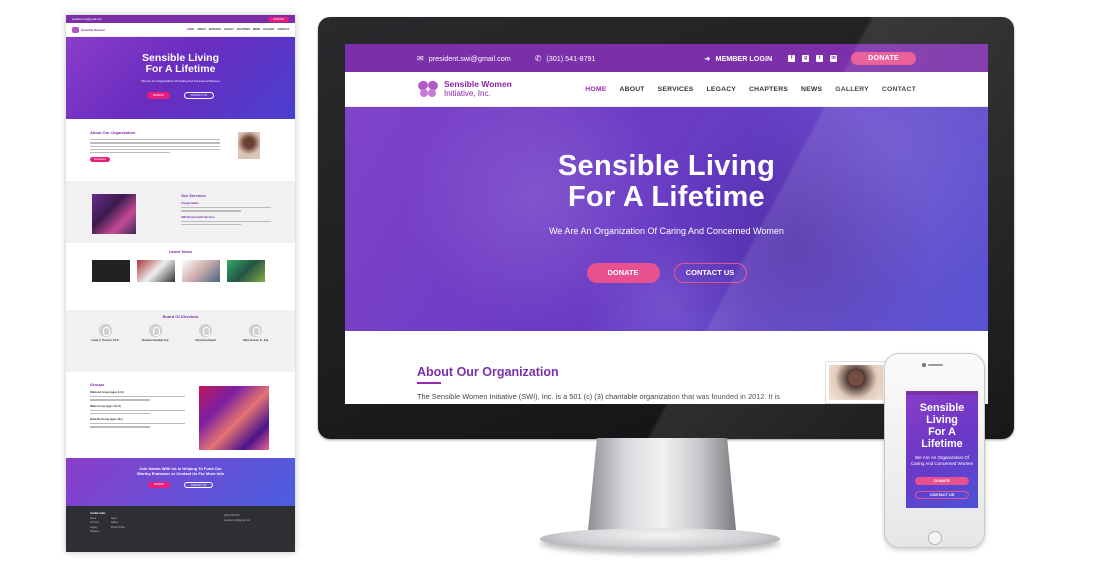 This screenshot has height=576, width=1110. I want to click on preview-read-more-button: Read More, so click(100, 160).